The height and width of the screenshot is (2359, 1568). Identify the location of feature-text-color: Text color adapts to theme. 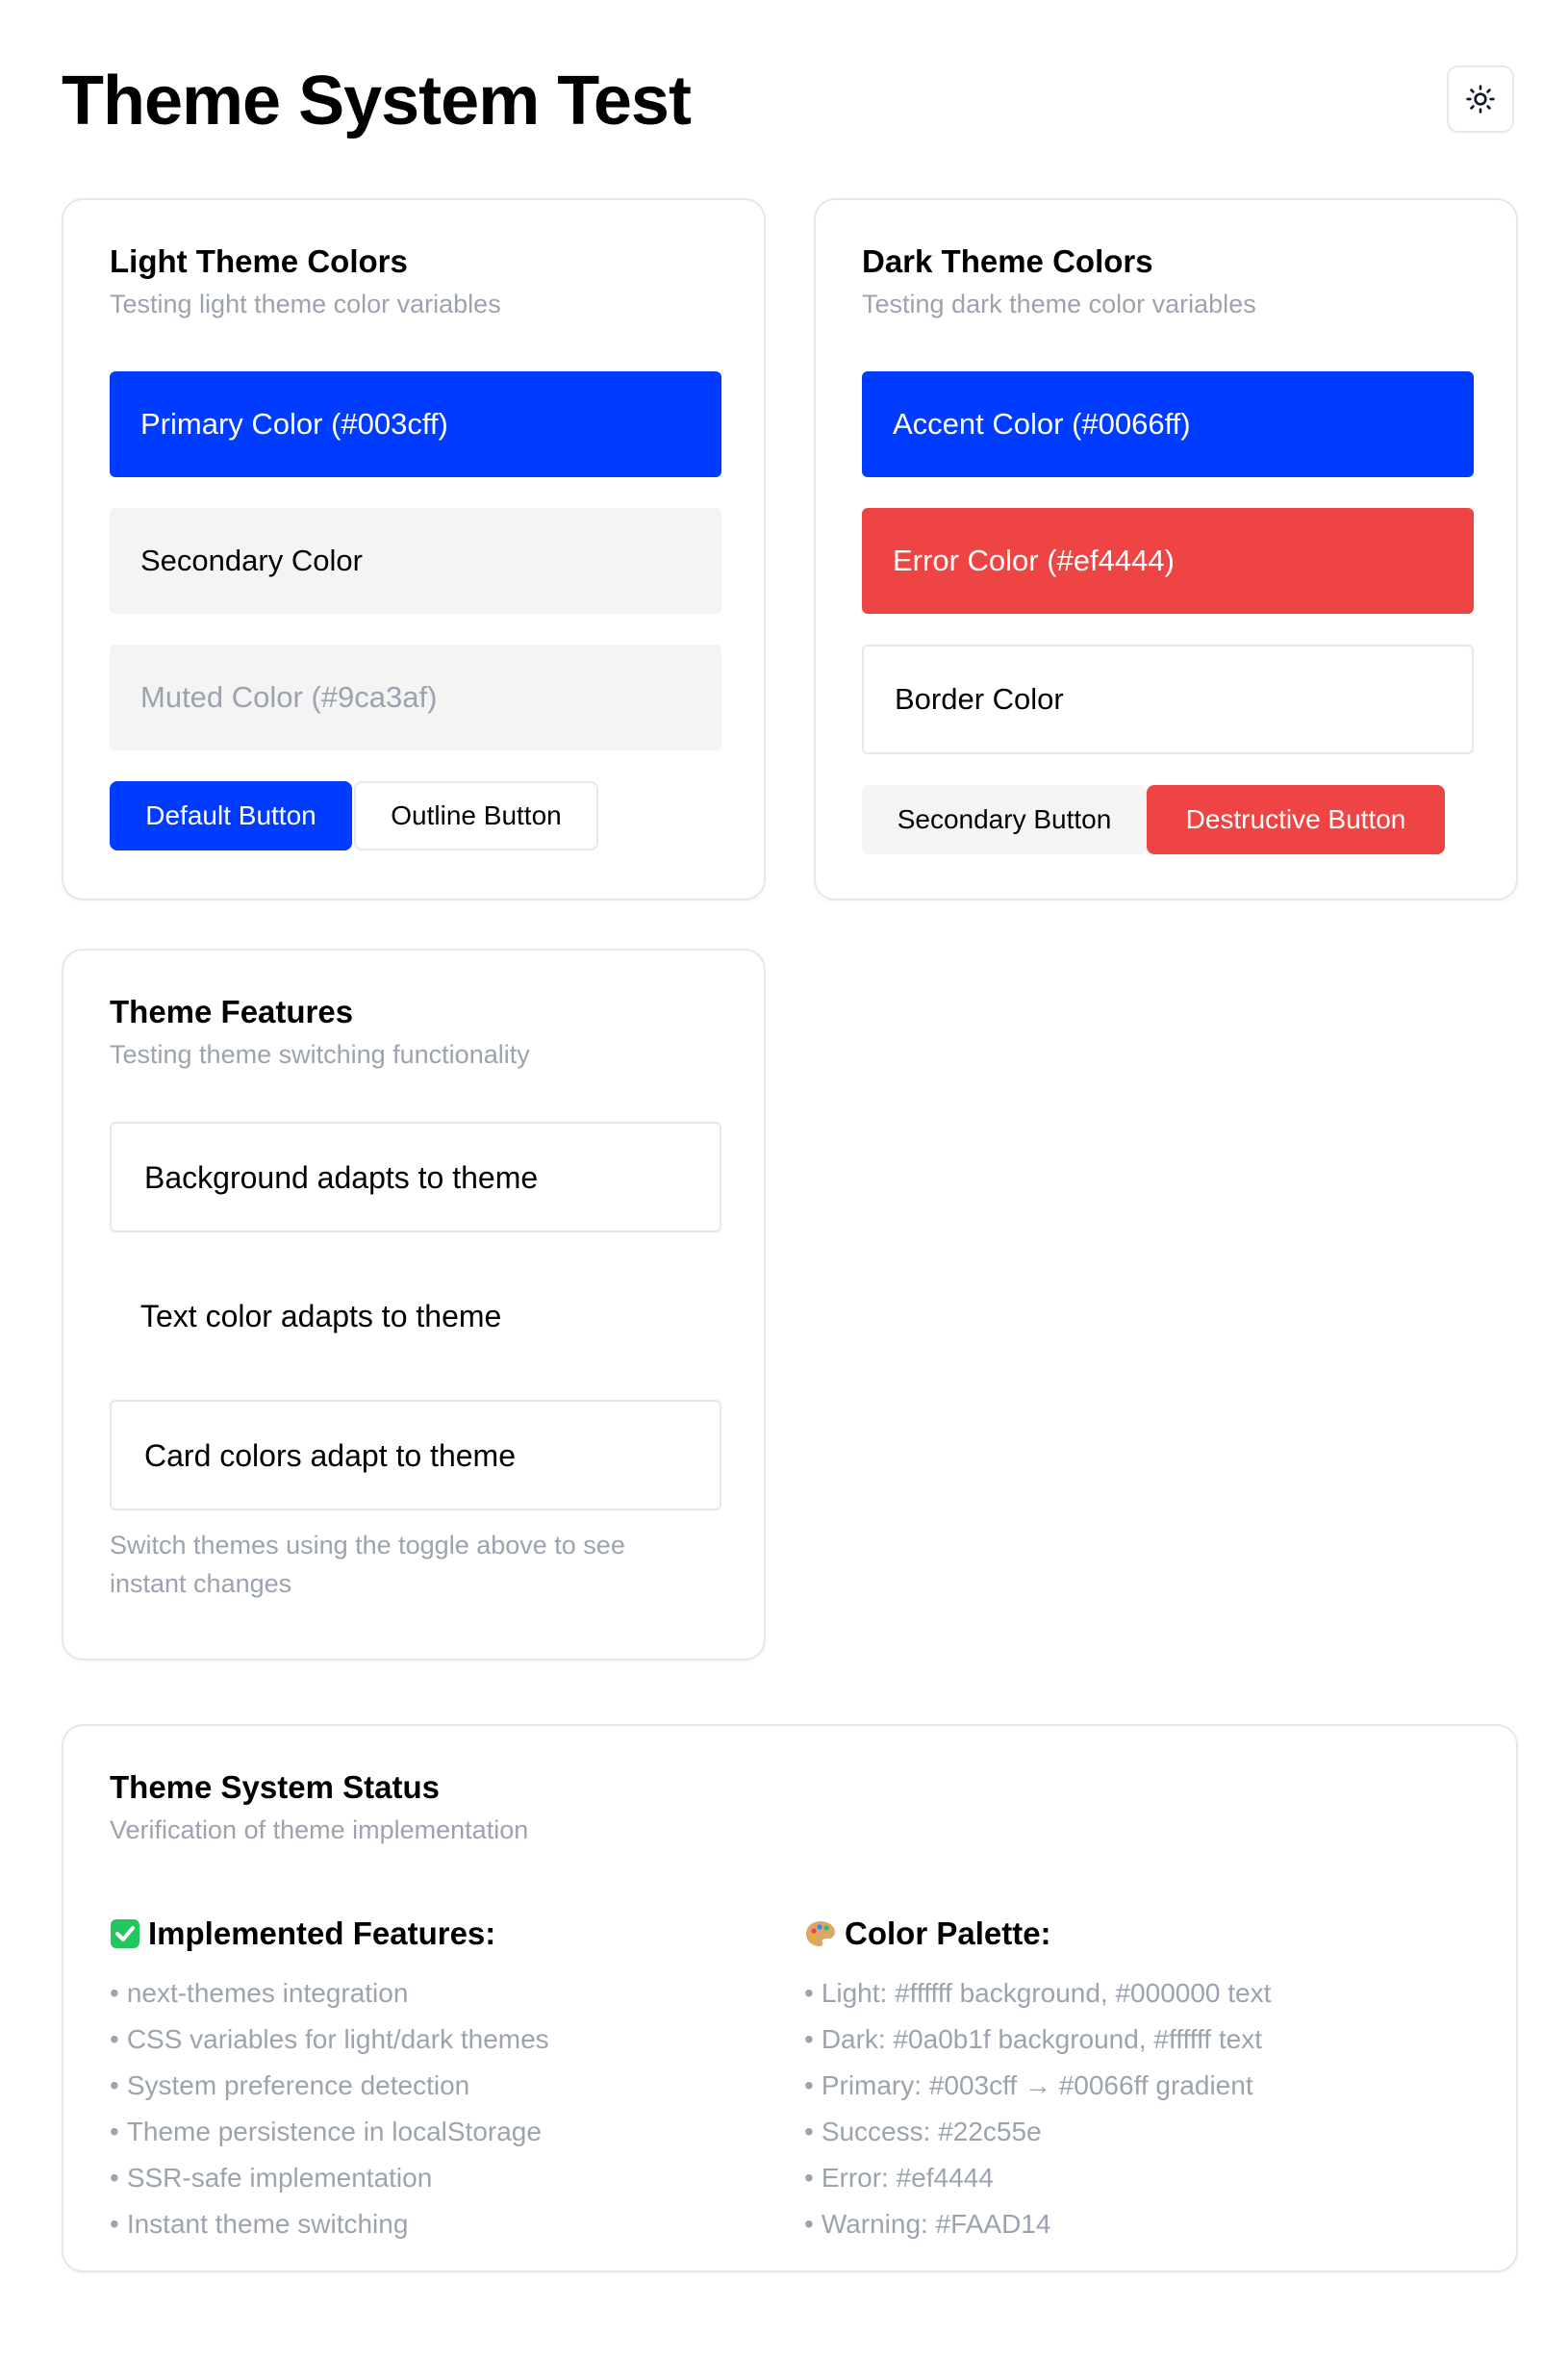
(321, 1315).